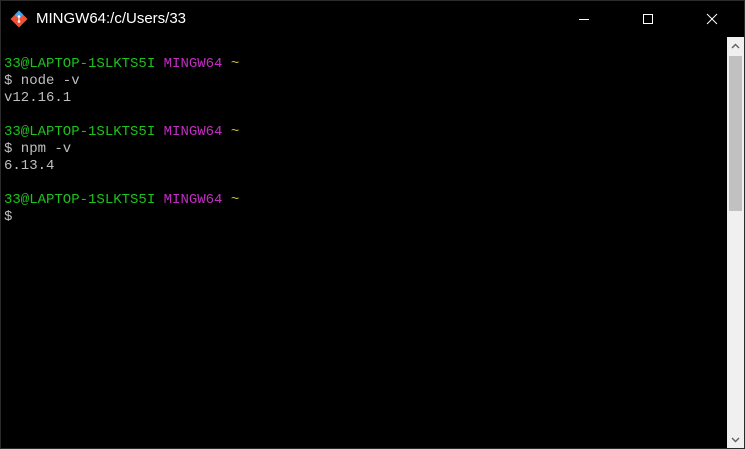 This screenshot has width=745, height=449. I want to click on close-icon, so click(712, 19).